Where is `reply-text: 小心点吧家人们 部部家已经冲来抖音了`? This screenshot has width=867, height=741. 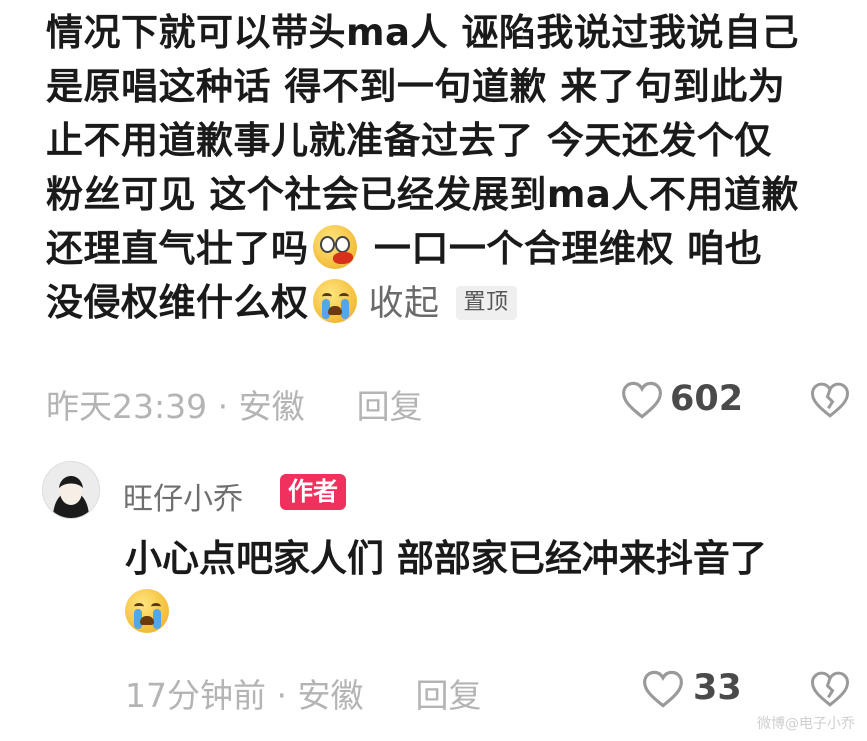
reply-text: 小心点吧家人们 部部家已经冲来抖音了 is located at coordinates (446, 586).